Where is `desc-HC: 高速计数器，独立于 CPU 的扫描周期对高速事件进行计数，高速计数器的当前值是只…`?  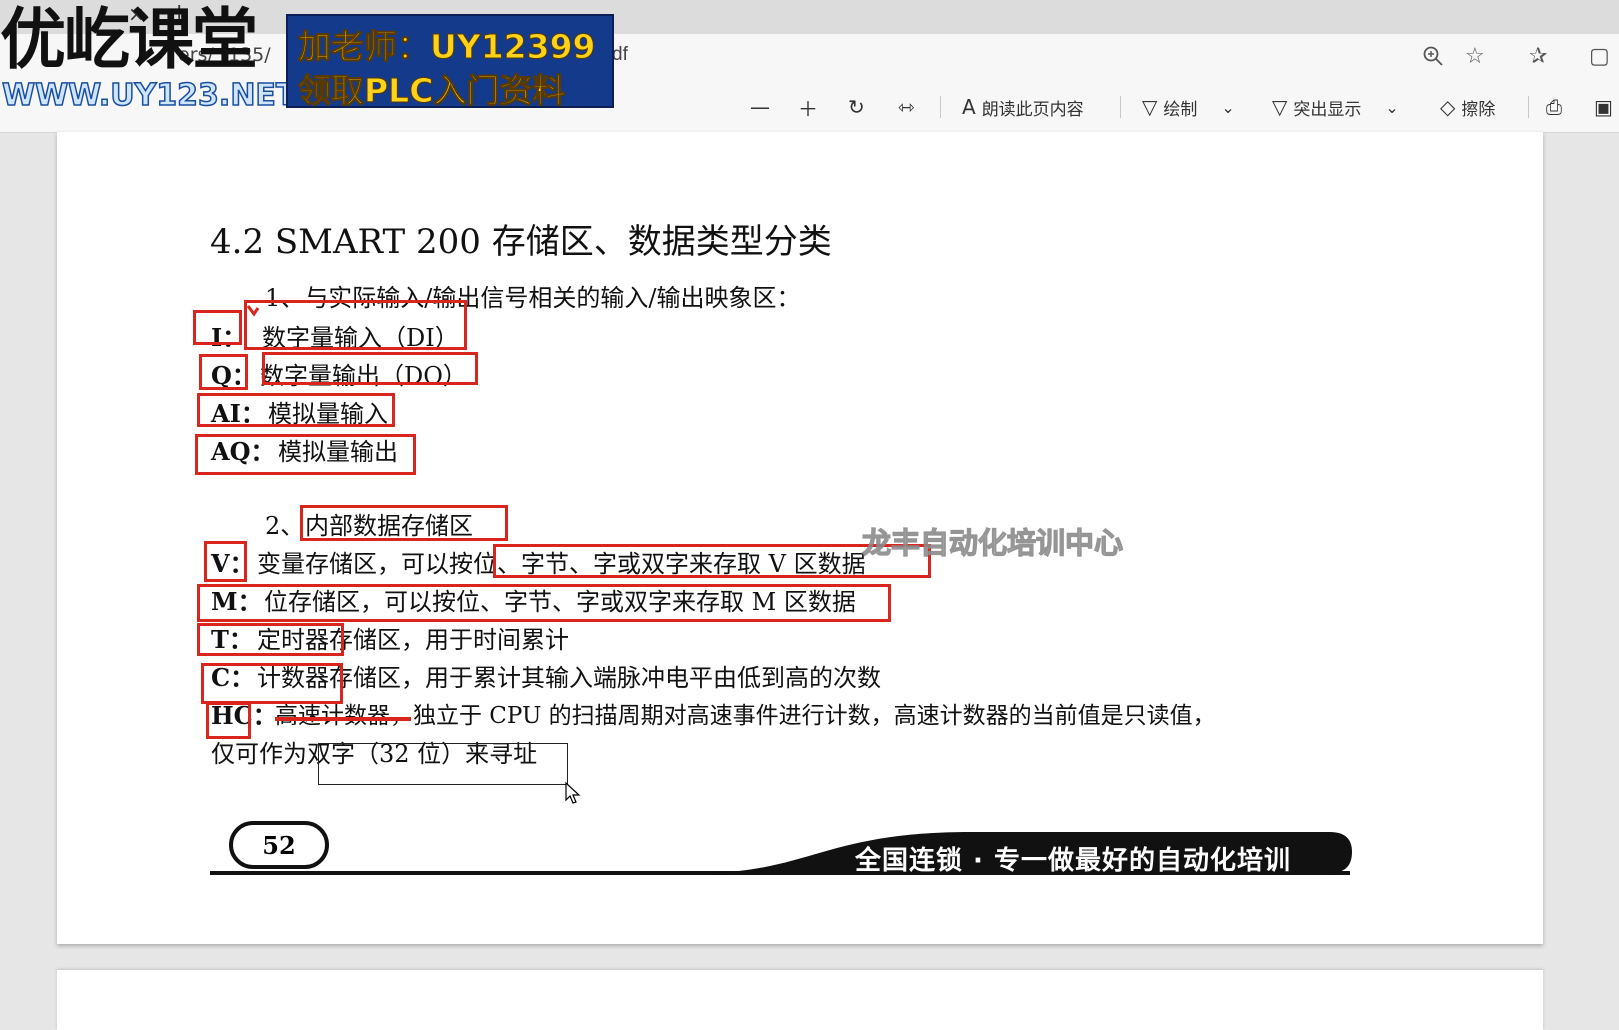 desc-HC: 高速计数器，独立于 CPU 的扫描周期对高速事件进行计数，高速计数器的当前值是只… is located at coordinates (745, 716).